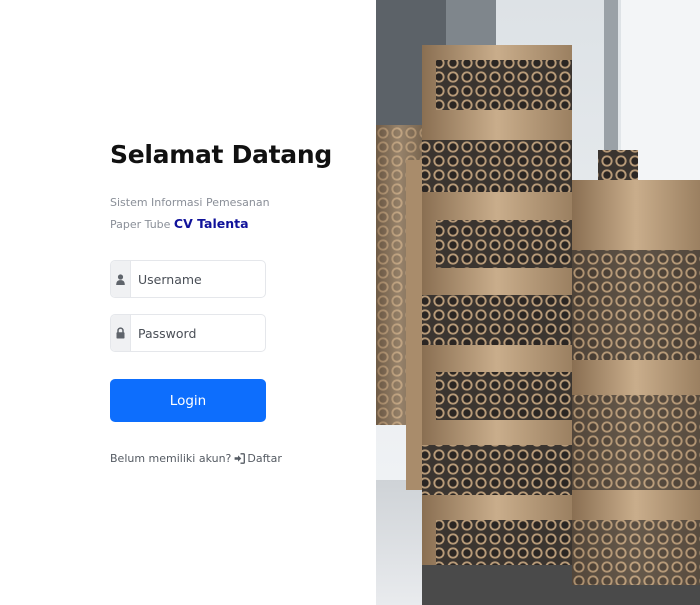 The height and width of the screenshot is (605, 700). Describe the element at coordinates (171, 458) in the screenshot. I see `register-prompt-text: Belum memiliki akun?` at that location.